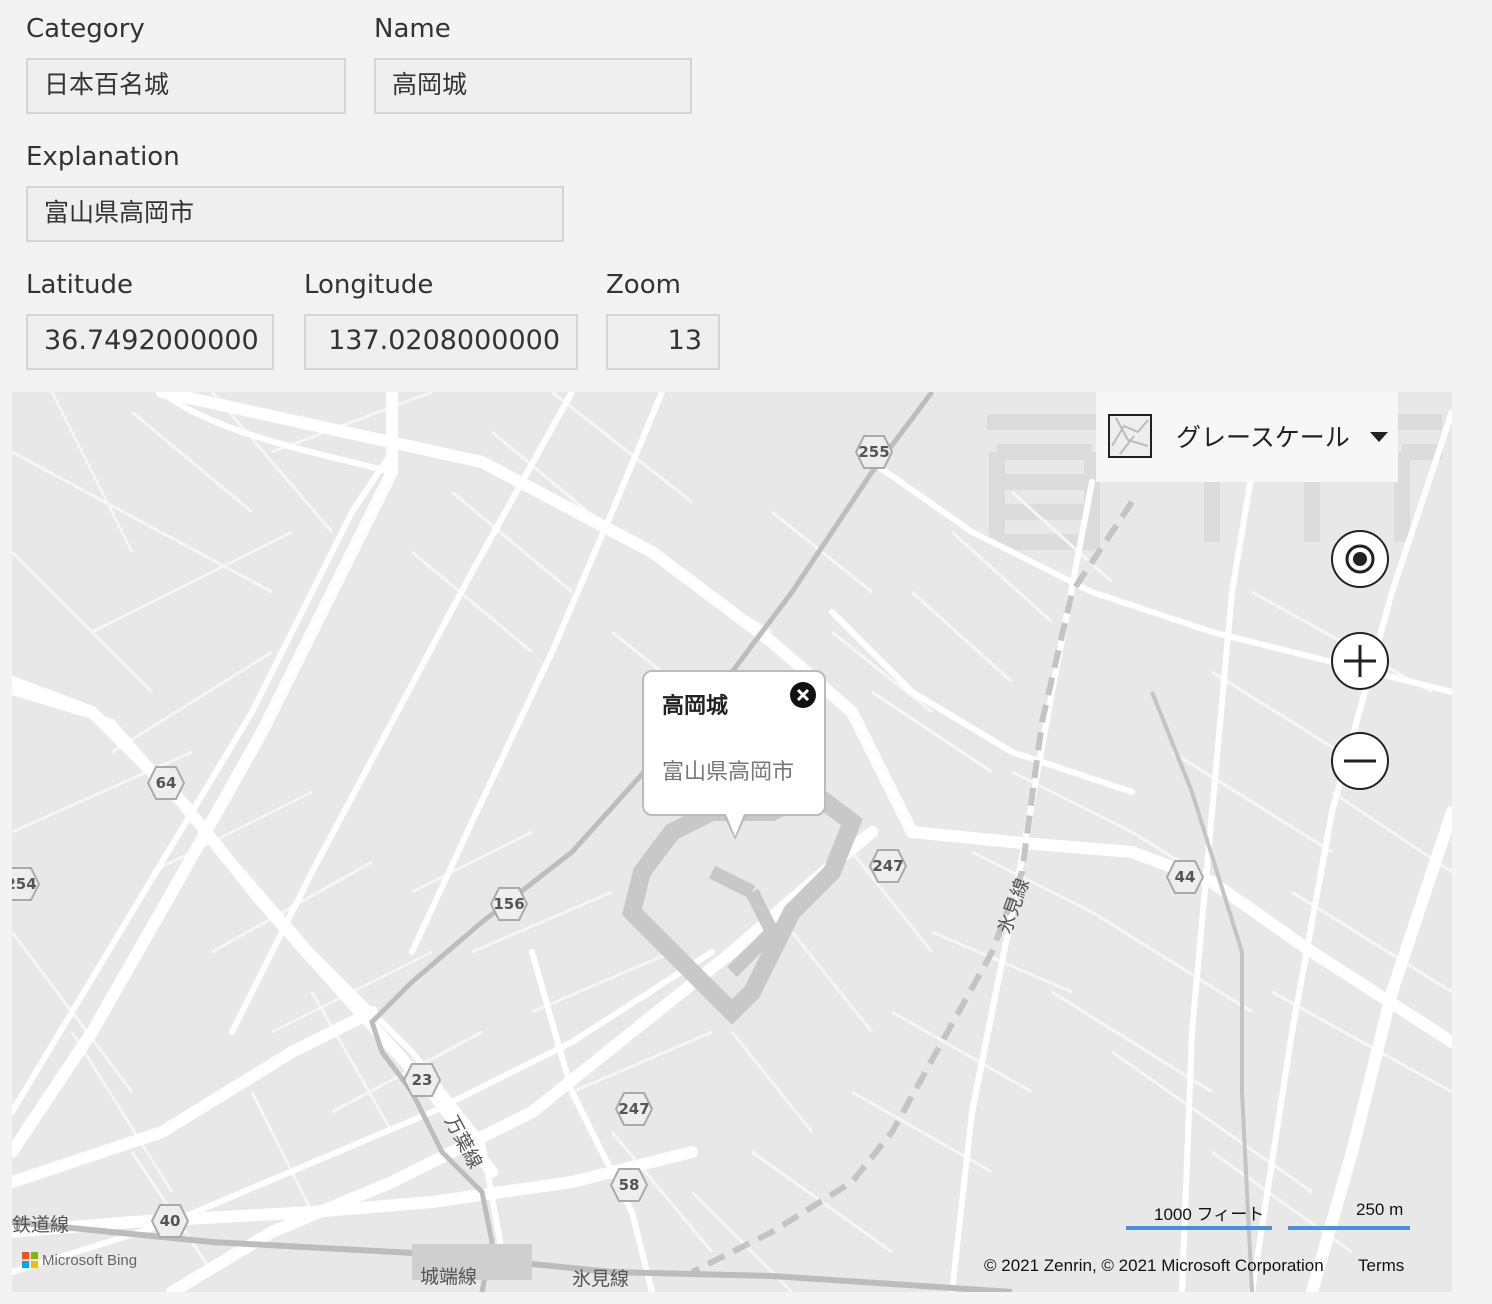 This screenshot has width=1492, height=1304. What do you see at coordinates (643, 285) in the screenshot?
I see `zoom-label: Zoom` at bounding box center [643, 285].